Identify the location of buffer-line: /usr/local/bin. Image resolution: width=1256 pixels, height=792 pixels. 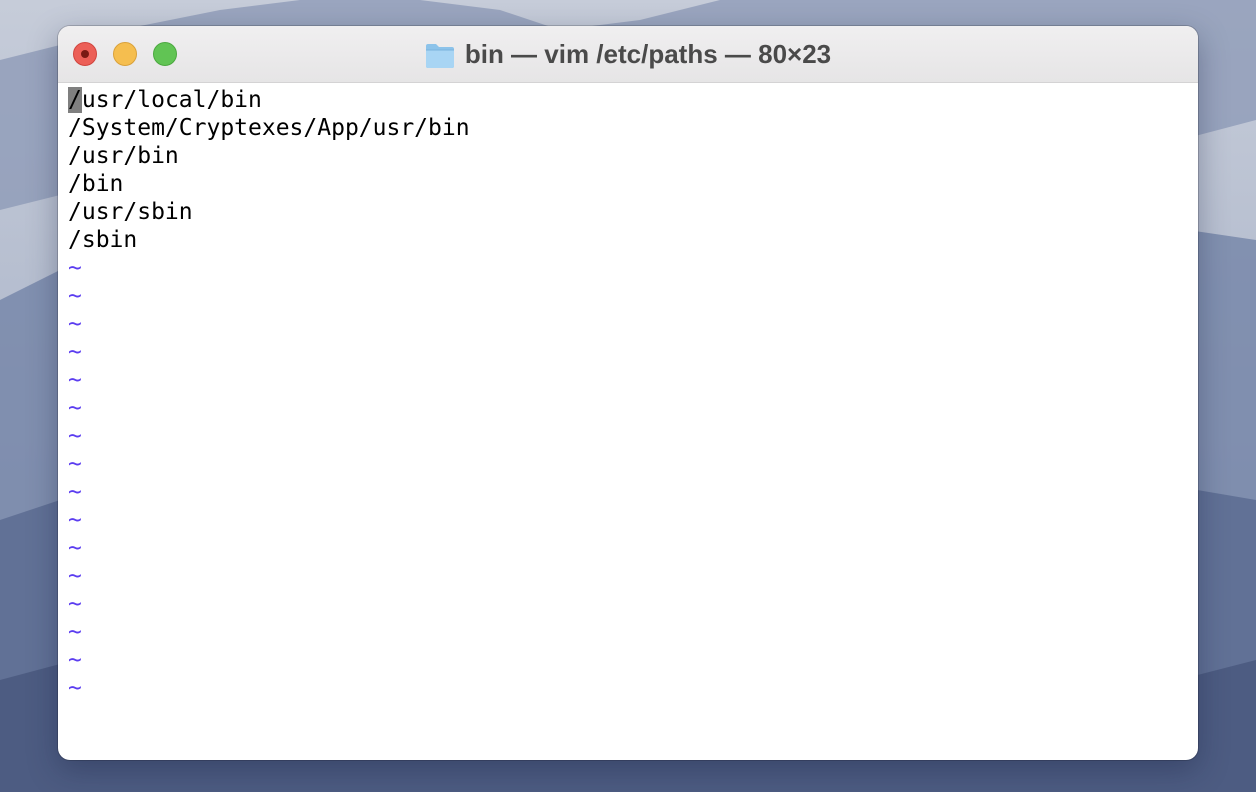
(628, 100).